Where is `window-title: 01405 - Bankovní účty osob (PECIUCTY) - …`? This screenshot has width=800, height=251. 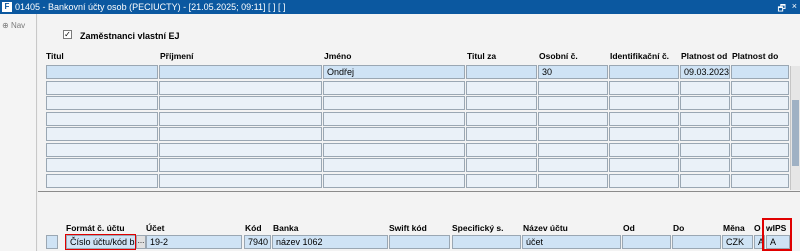
window-title: 01405 - Bankovní účty osob (PECIUCTY) - … is located at coordinates (150, 7).